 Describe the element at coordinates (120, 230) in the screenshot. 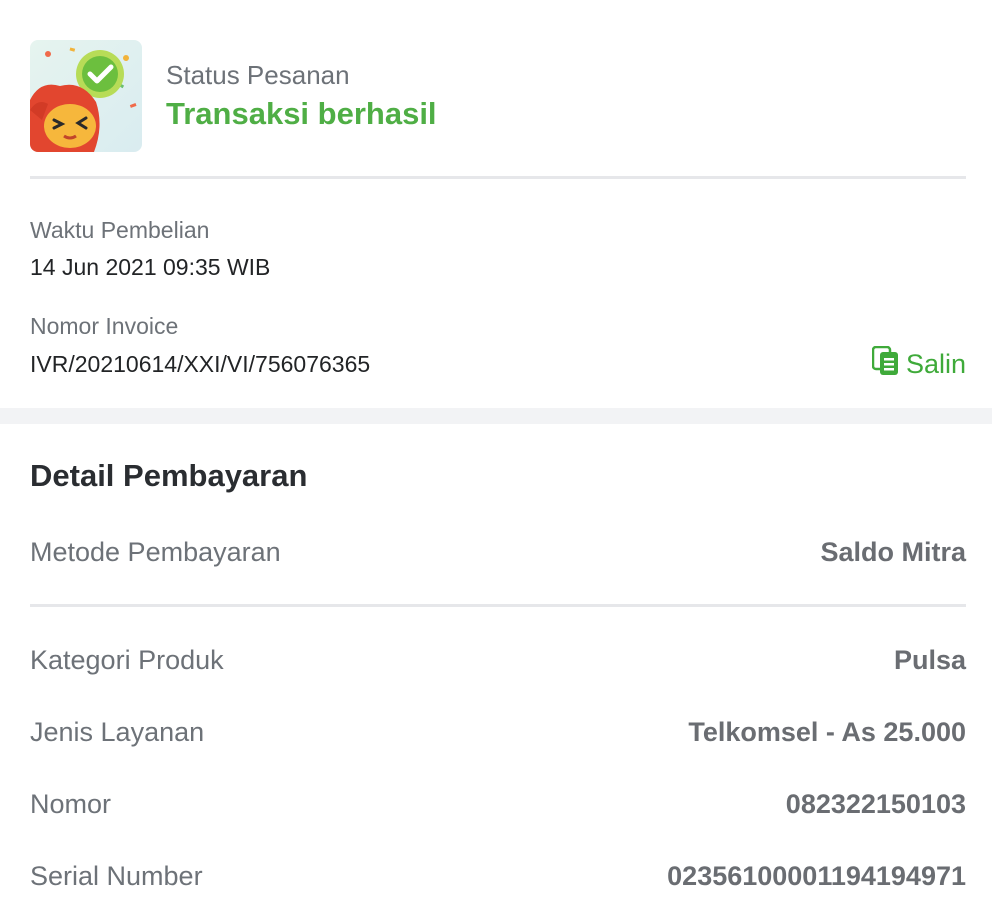

I see `purchase-time-label: Waktu Pembelian` at that location.